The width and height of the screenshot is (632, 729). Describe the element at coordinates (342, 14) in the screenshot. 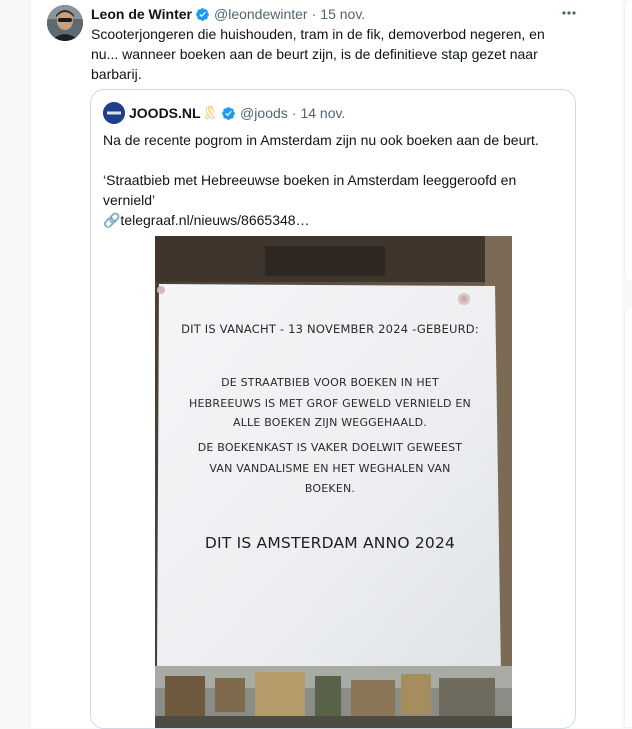

I see `tweet-date: 15 nov.` at that location.